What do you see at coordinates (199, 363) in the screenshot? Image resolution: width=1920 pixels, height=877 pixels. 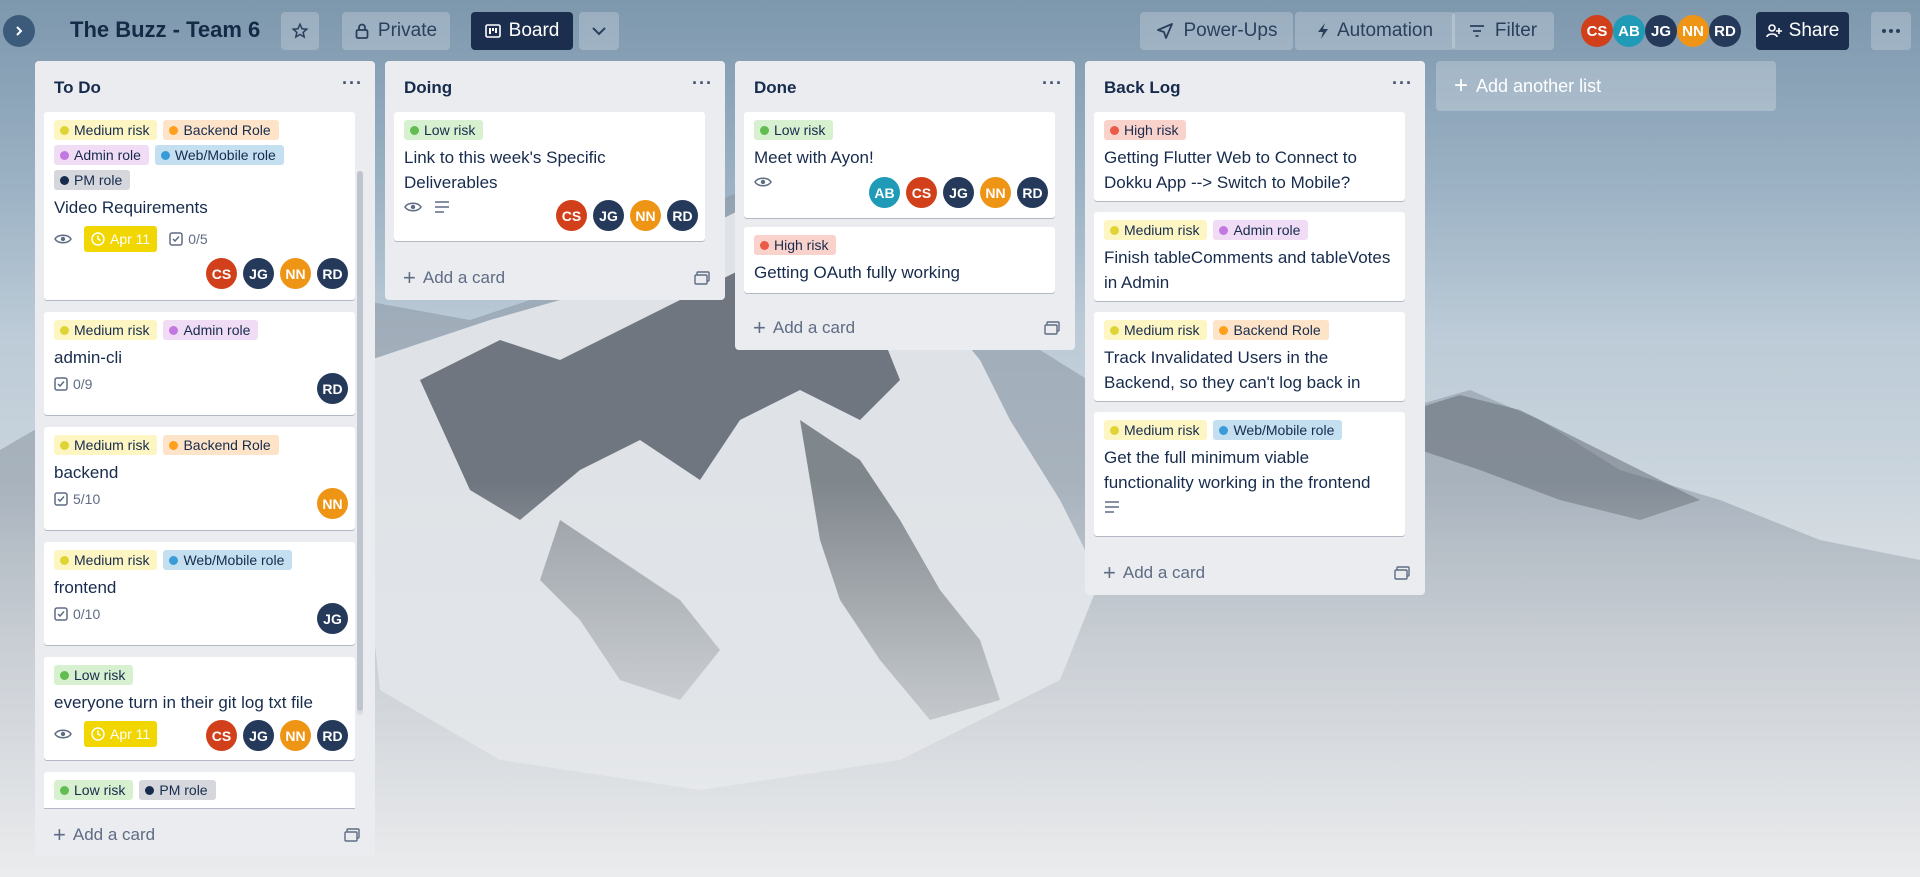 I see `card: Medium risk Admin role admin-cli 0/9 RD` at bounding box center [199, 363].